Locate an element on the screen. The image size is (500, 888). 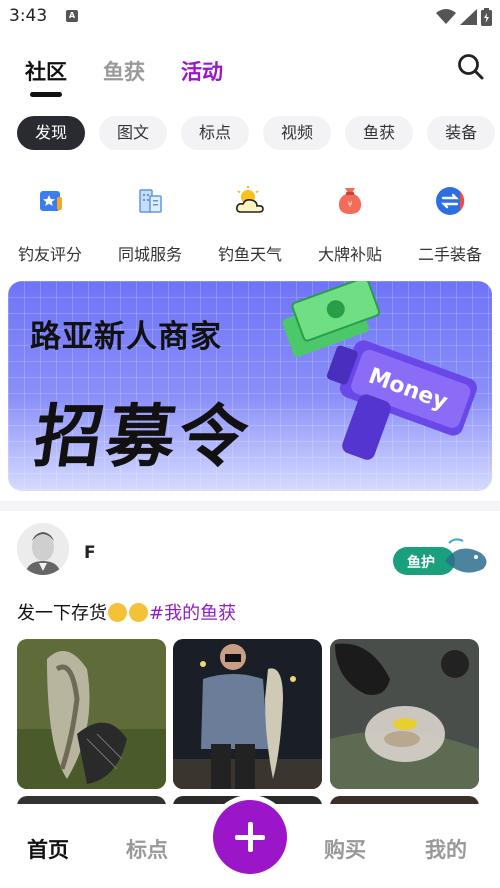
star-card-icon is located at coordinates (51, 201).